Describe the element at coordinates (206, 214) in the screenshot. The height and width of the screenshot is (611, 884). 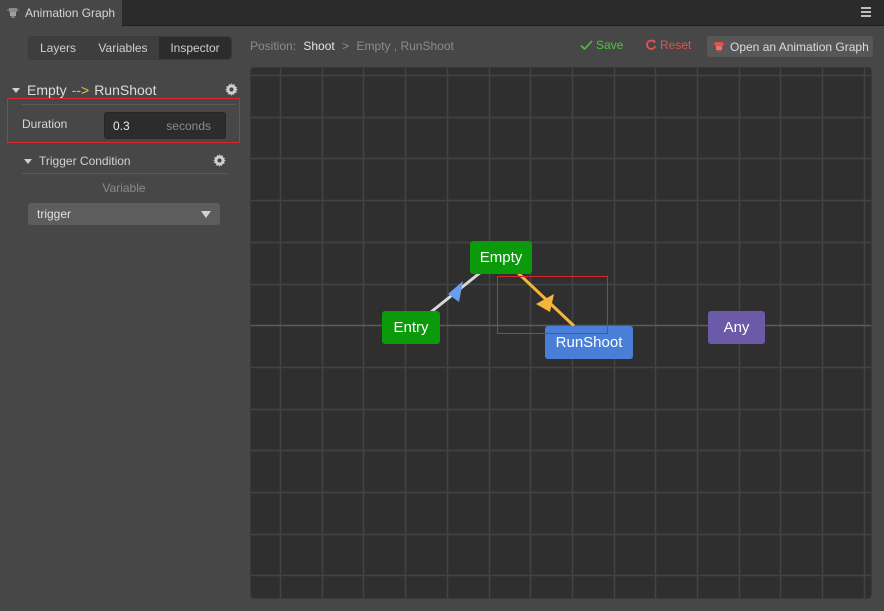
I see `dropdown-arrow-icon` at that location.